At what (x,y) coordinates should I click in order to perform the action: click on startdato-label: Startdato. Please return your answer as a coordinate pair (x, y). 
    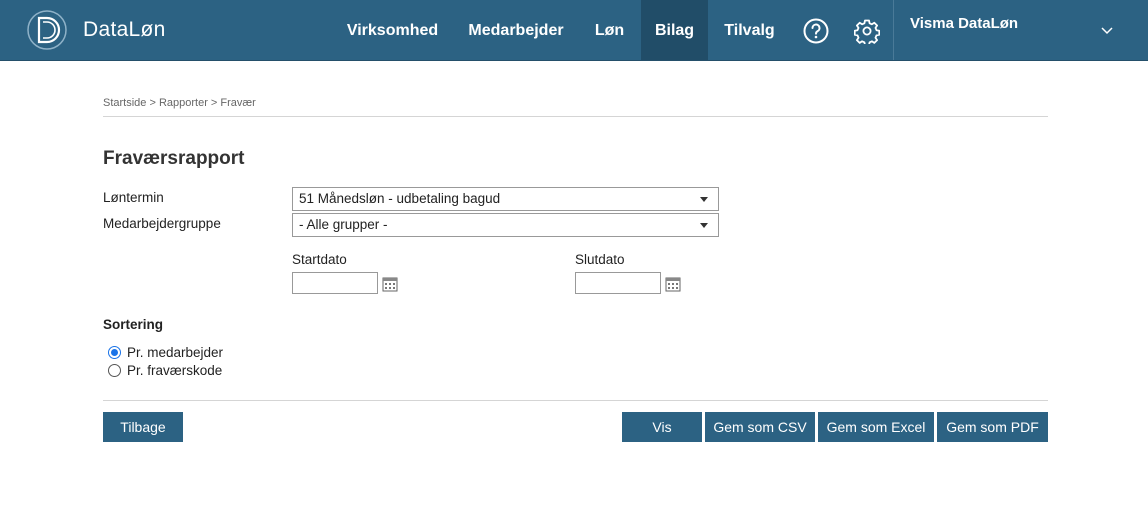
    Looking at the image, I should click on (319, 259).